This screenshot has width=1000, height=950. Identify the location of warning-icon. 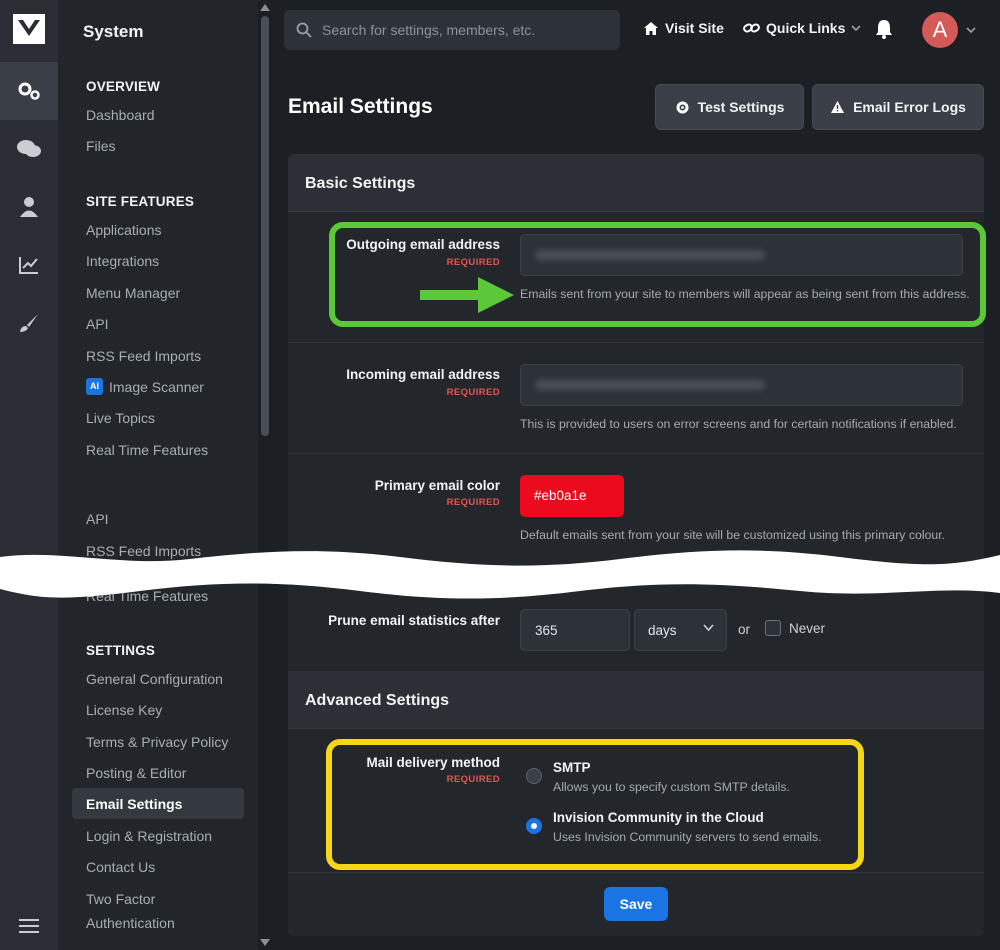
(838, 107).